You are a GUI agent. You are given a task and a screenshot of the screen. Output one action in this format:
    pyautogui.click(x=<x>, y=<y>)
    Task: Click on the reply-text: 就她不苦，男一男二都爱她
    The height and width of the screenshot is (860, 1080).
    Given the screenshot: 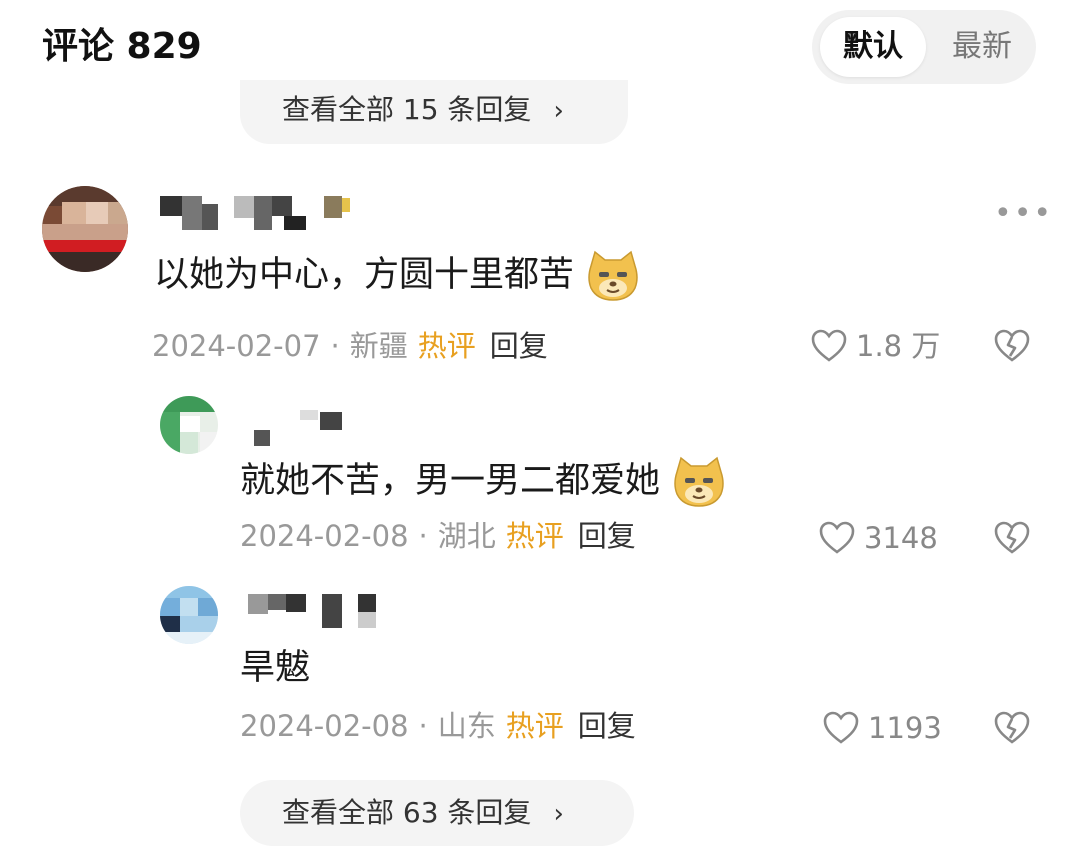 What is the action you would take?
    pyautogui.click(x=483, y=482)
    